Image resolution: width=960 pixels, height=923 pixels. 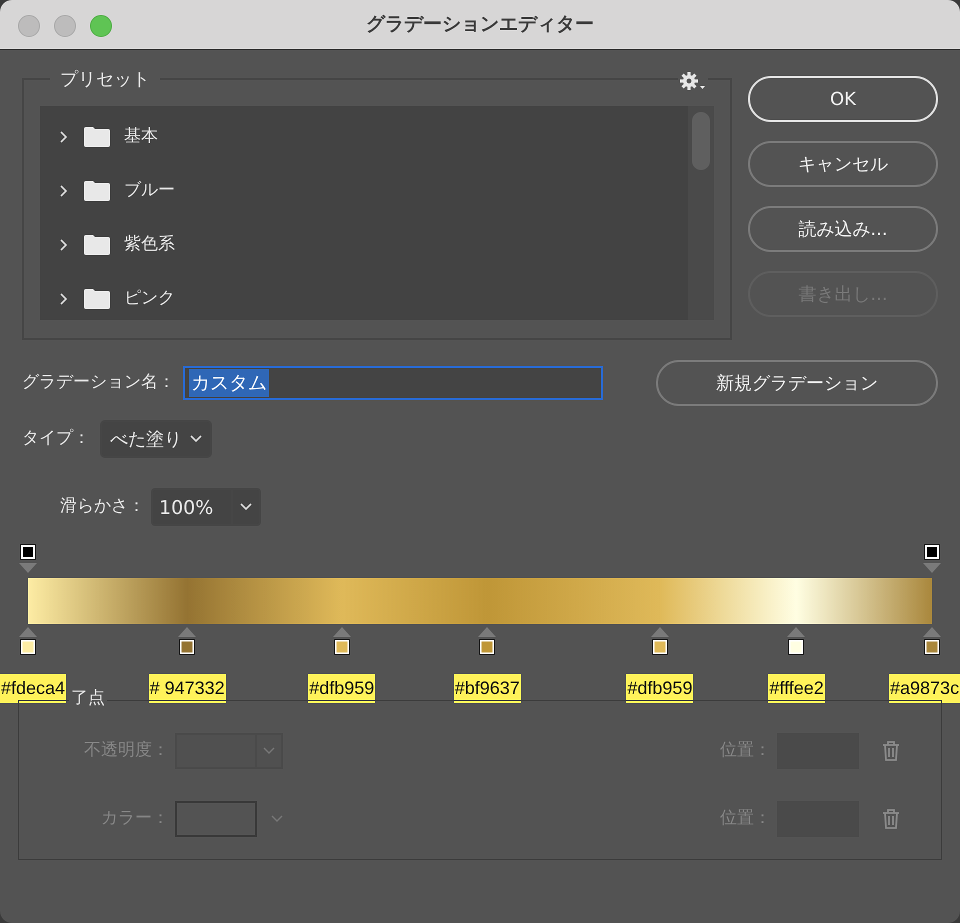 I want to click on hex-code-label: #a9873c, so click(x=924, y=688).